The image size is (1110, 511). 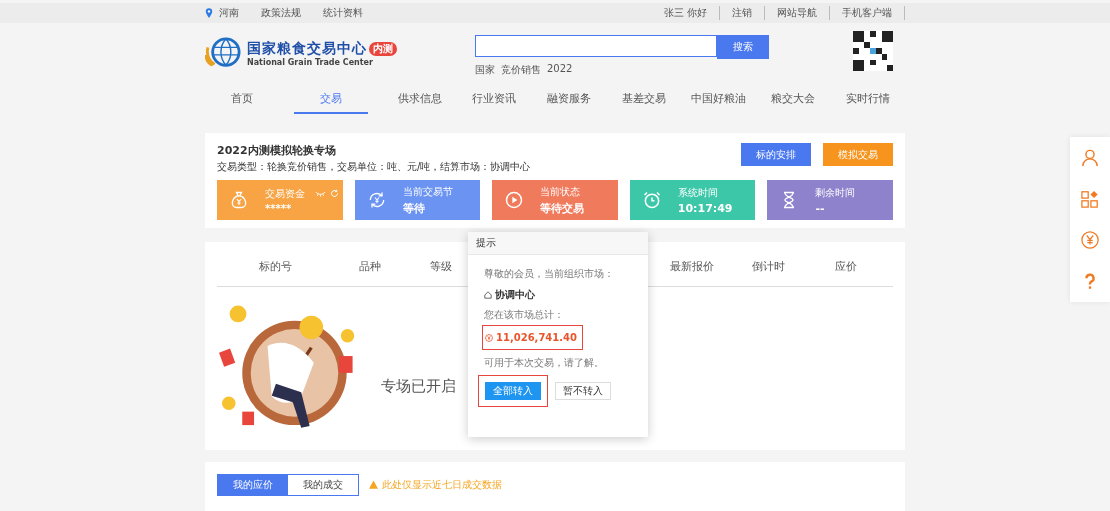 What do you see at coordinates (743, 47) in the screenshot?
I see `search-button: 搜索` at bounding box center [743, 47].